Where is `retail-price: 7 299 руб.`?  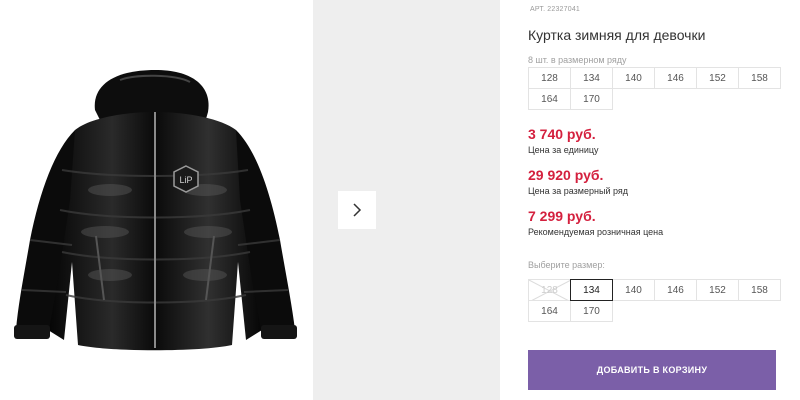 retail-price: 7 299 руб. is located at coordinates (562, 216).